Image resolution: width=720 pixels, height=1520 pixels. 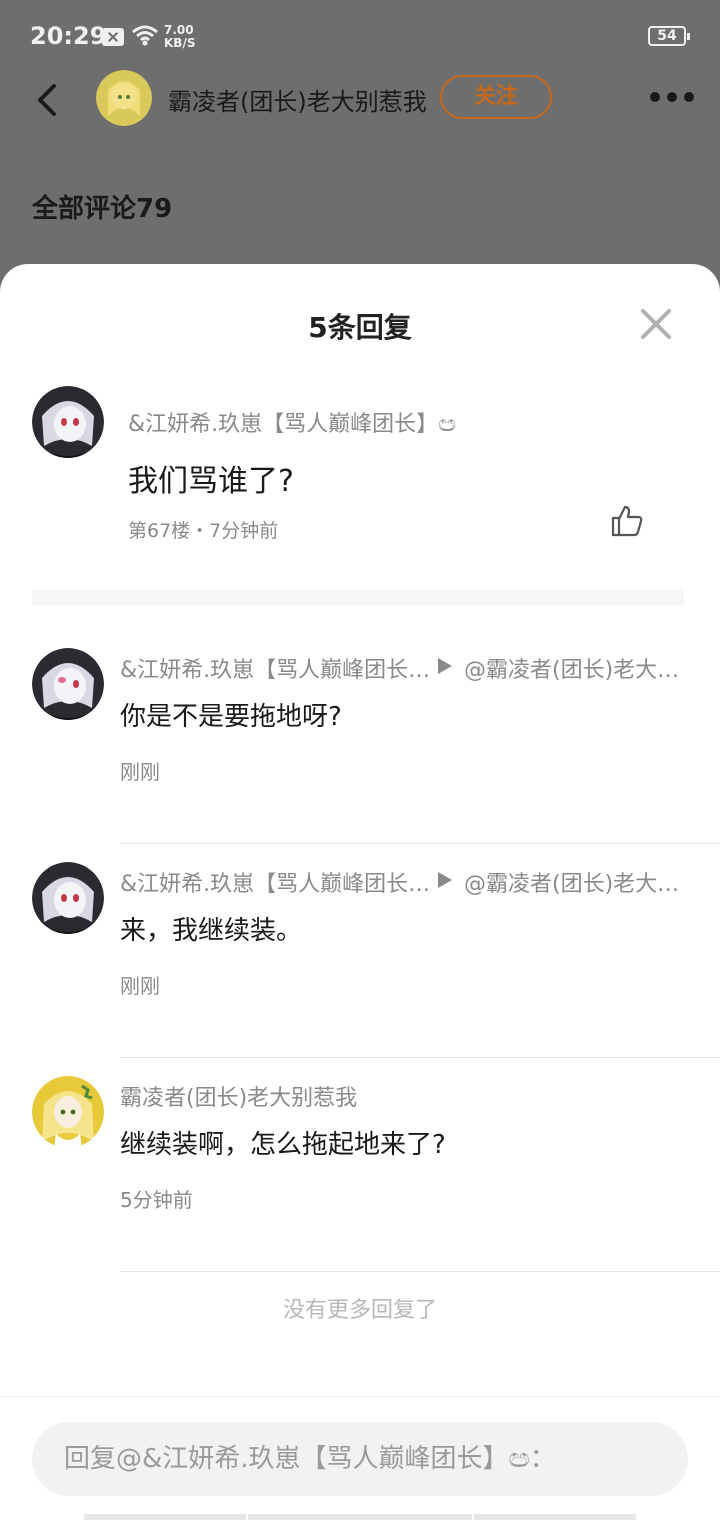 I want to click on battery-icon: 54, so click(x=669, y=36).